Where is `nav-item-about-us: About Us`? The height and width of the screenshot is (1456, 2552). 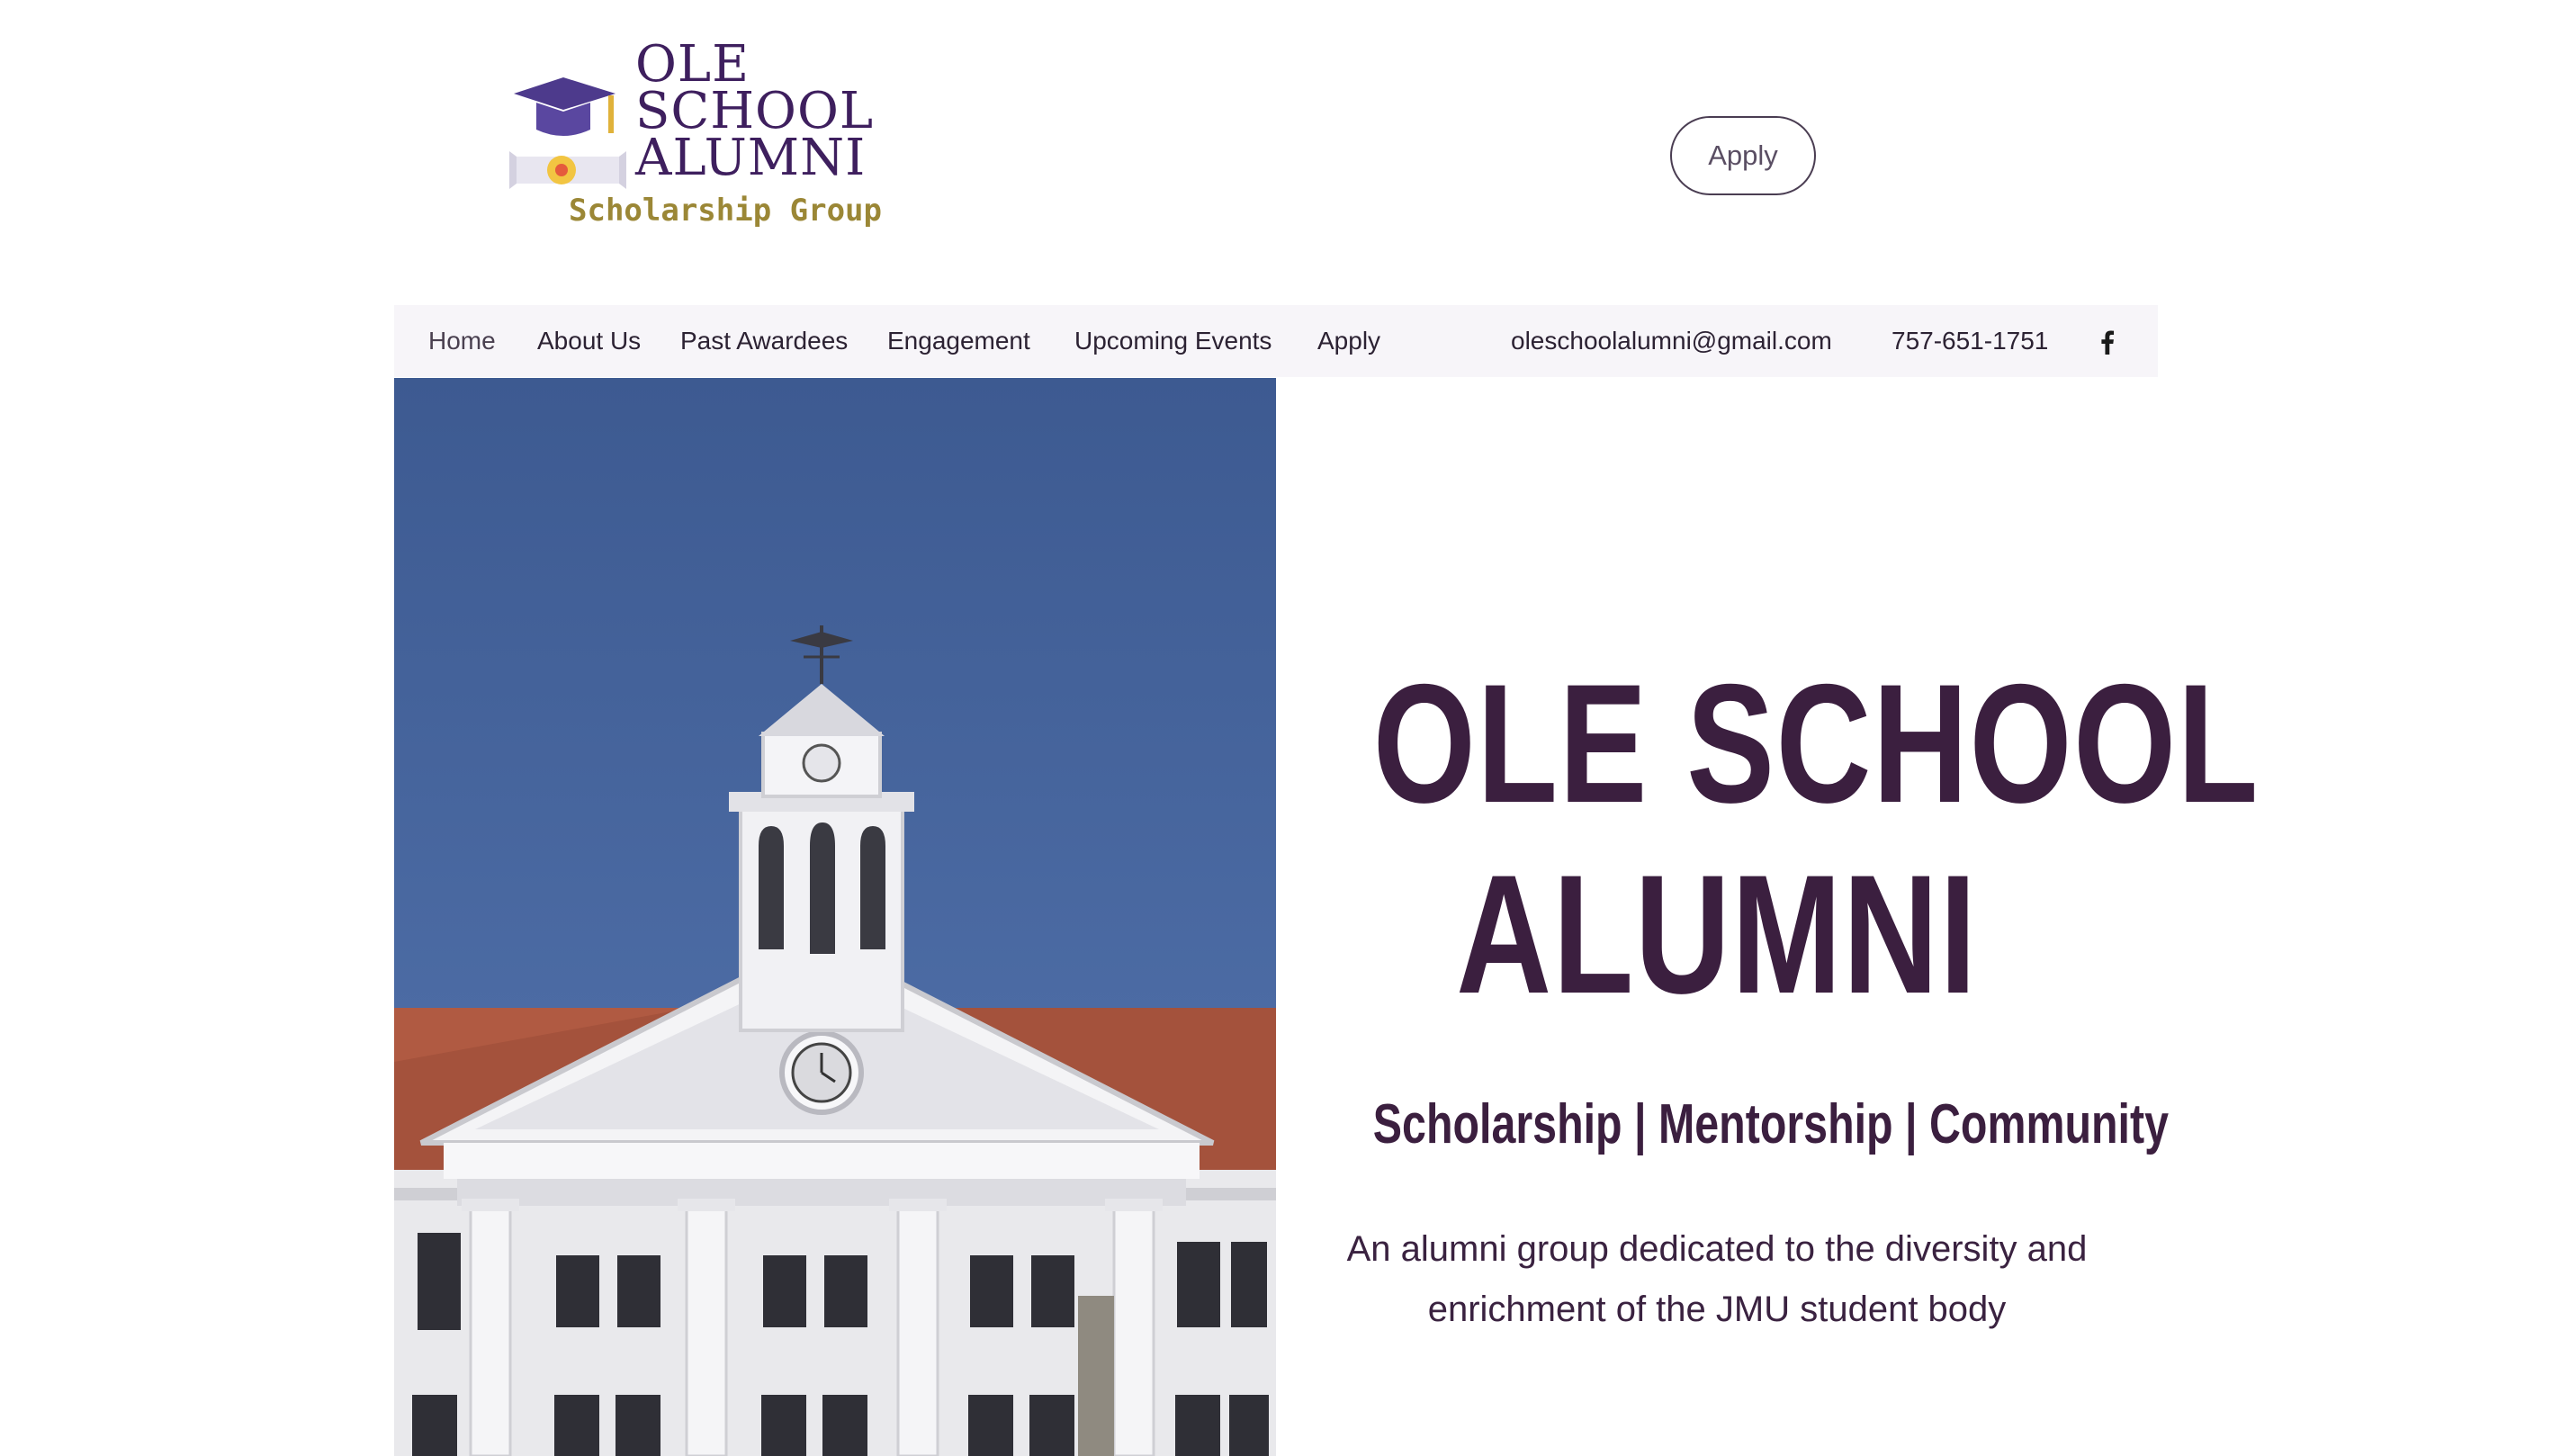
nav-item-about-us: About Us is located at coordinates (589, 341).